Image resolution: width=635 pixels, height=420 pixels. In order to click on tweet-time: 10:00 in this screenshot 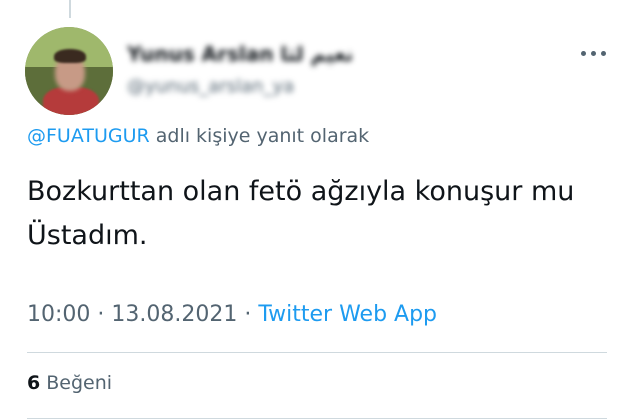, I will do `click(58, 314)`.